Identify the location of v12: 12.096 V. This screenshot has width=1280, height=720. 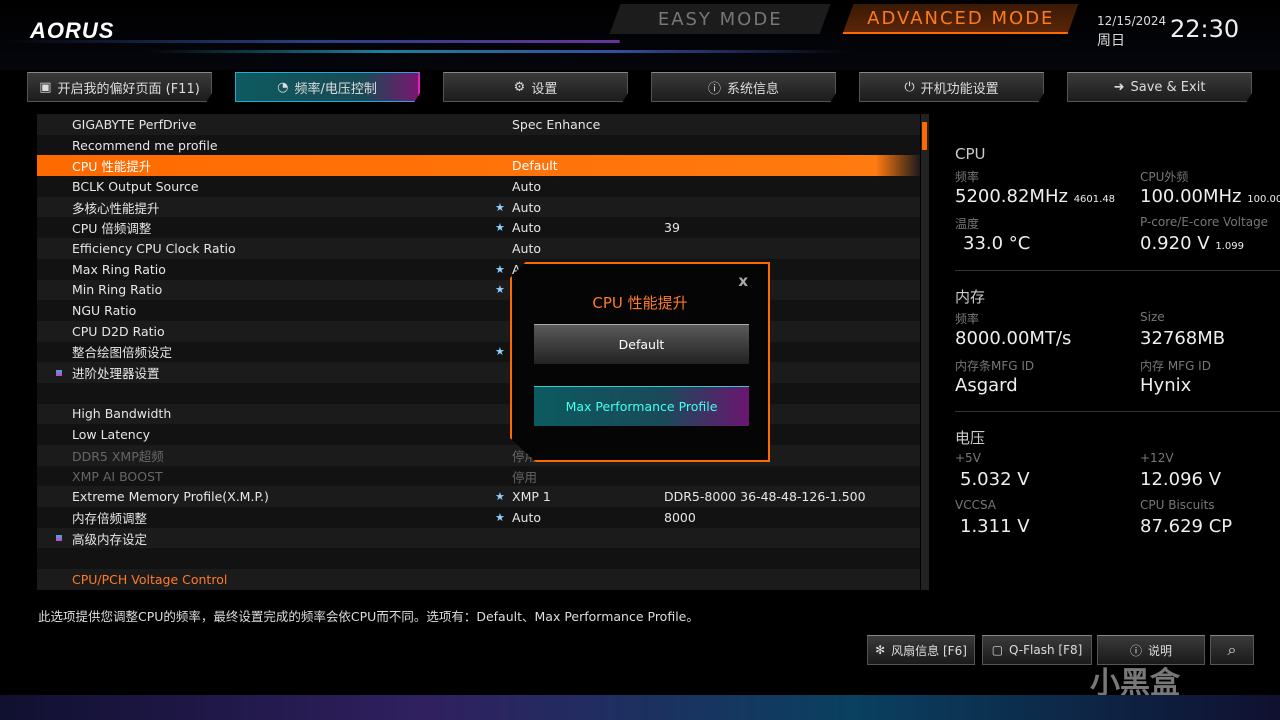
(1181, 479).